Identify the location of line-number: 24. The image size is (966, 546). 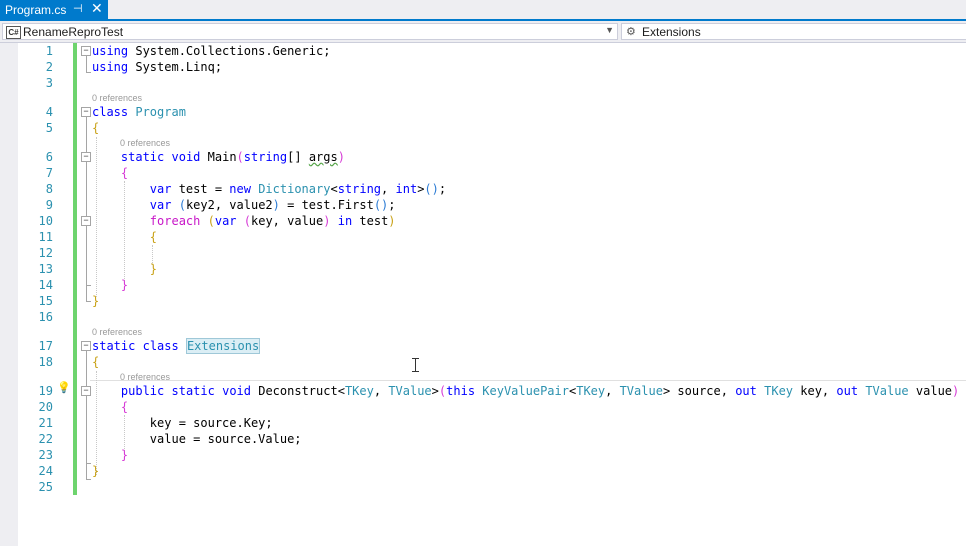
(45, 471).